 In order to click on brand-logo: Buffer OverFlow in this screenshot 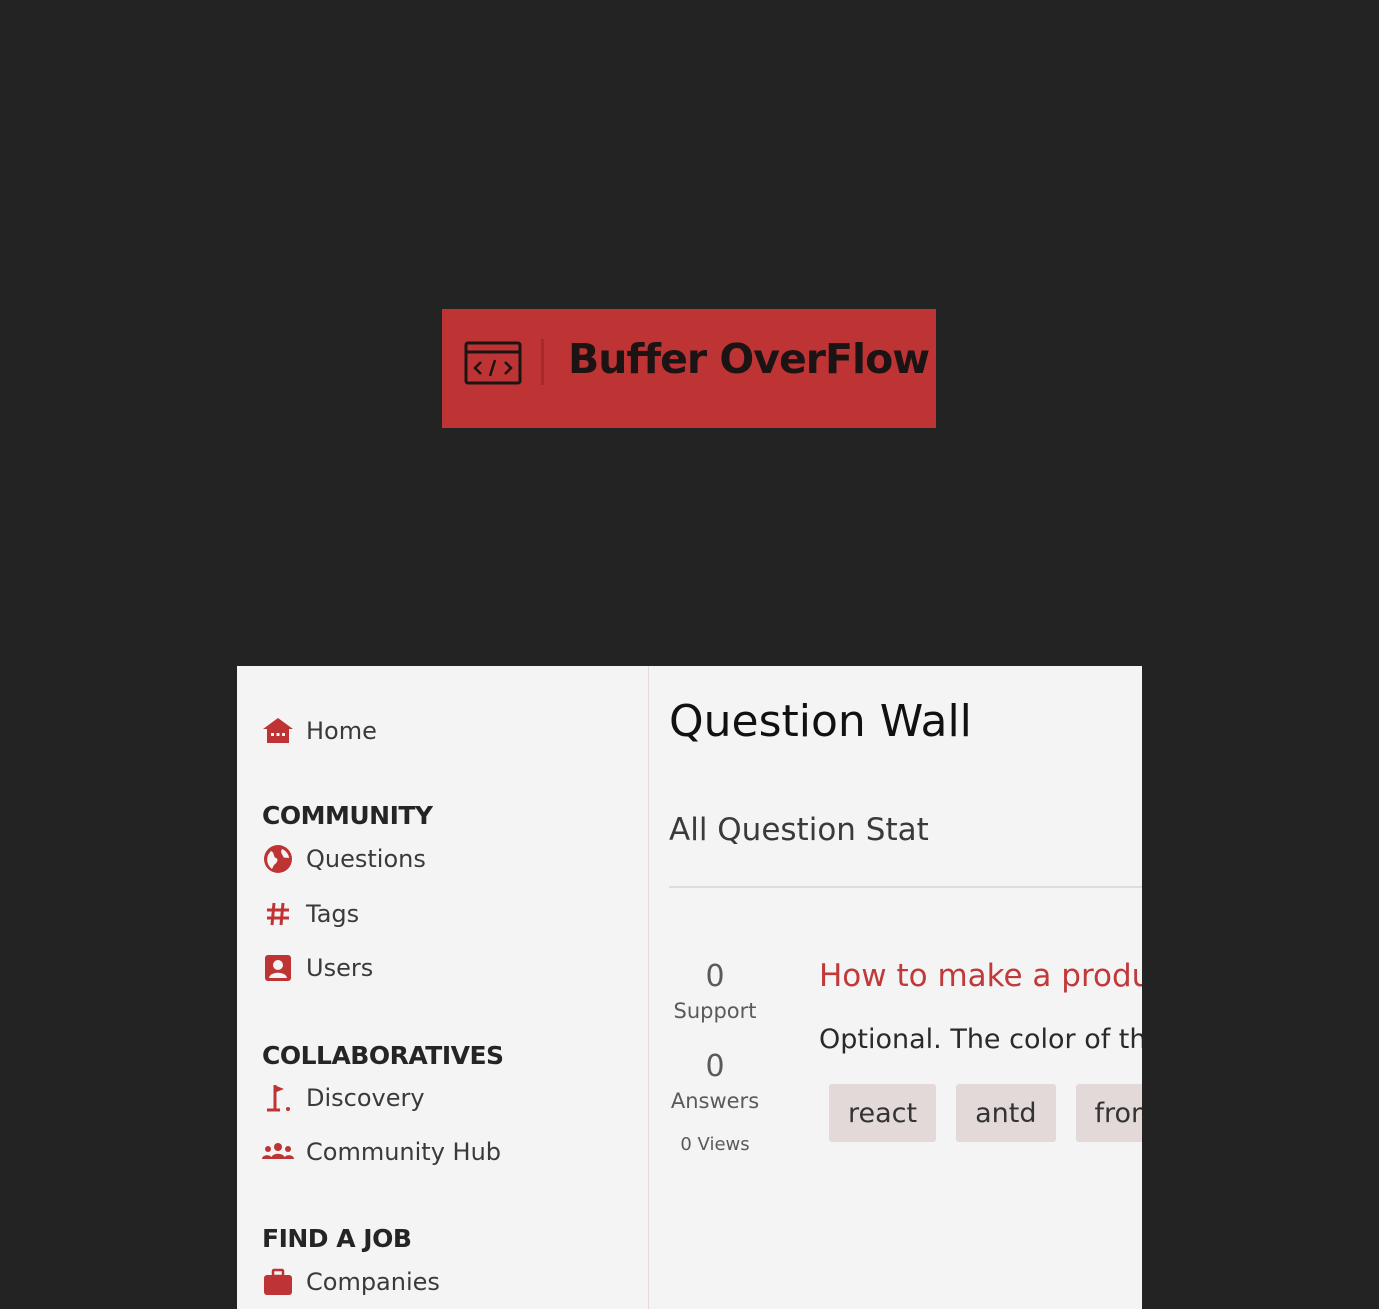, I will do `click(689, 368)`.